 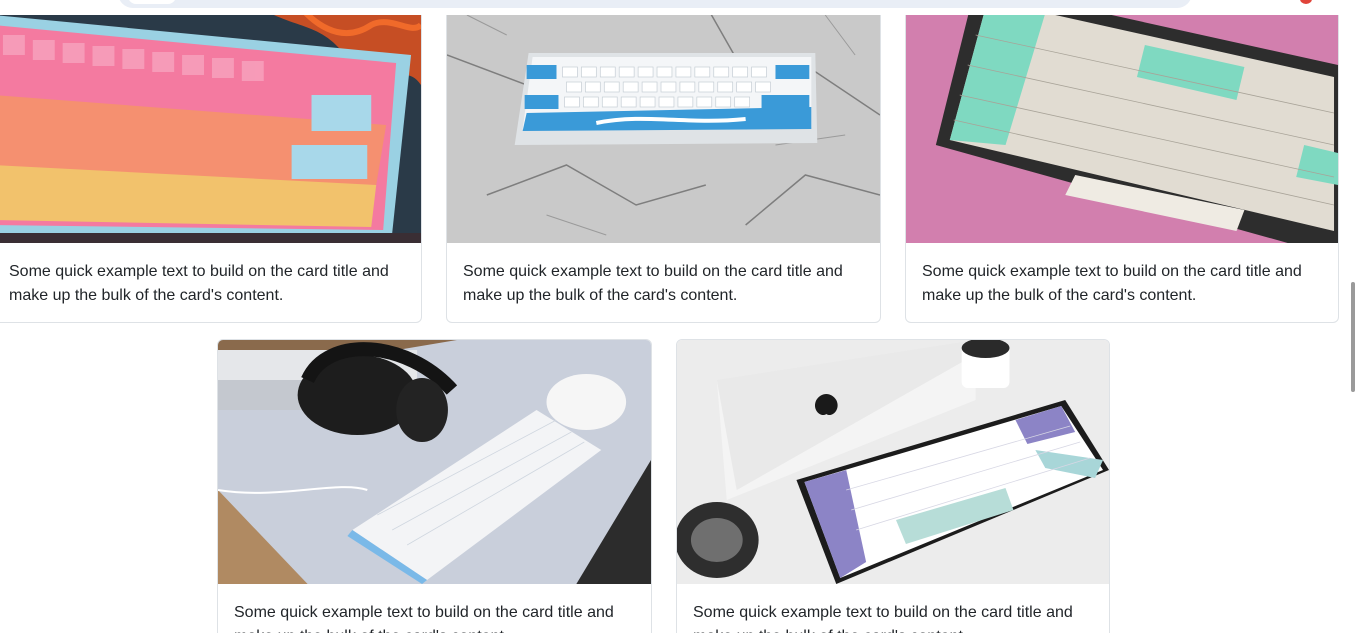 I want to click on page-scrollbar, so click(x=1353, y=316).